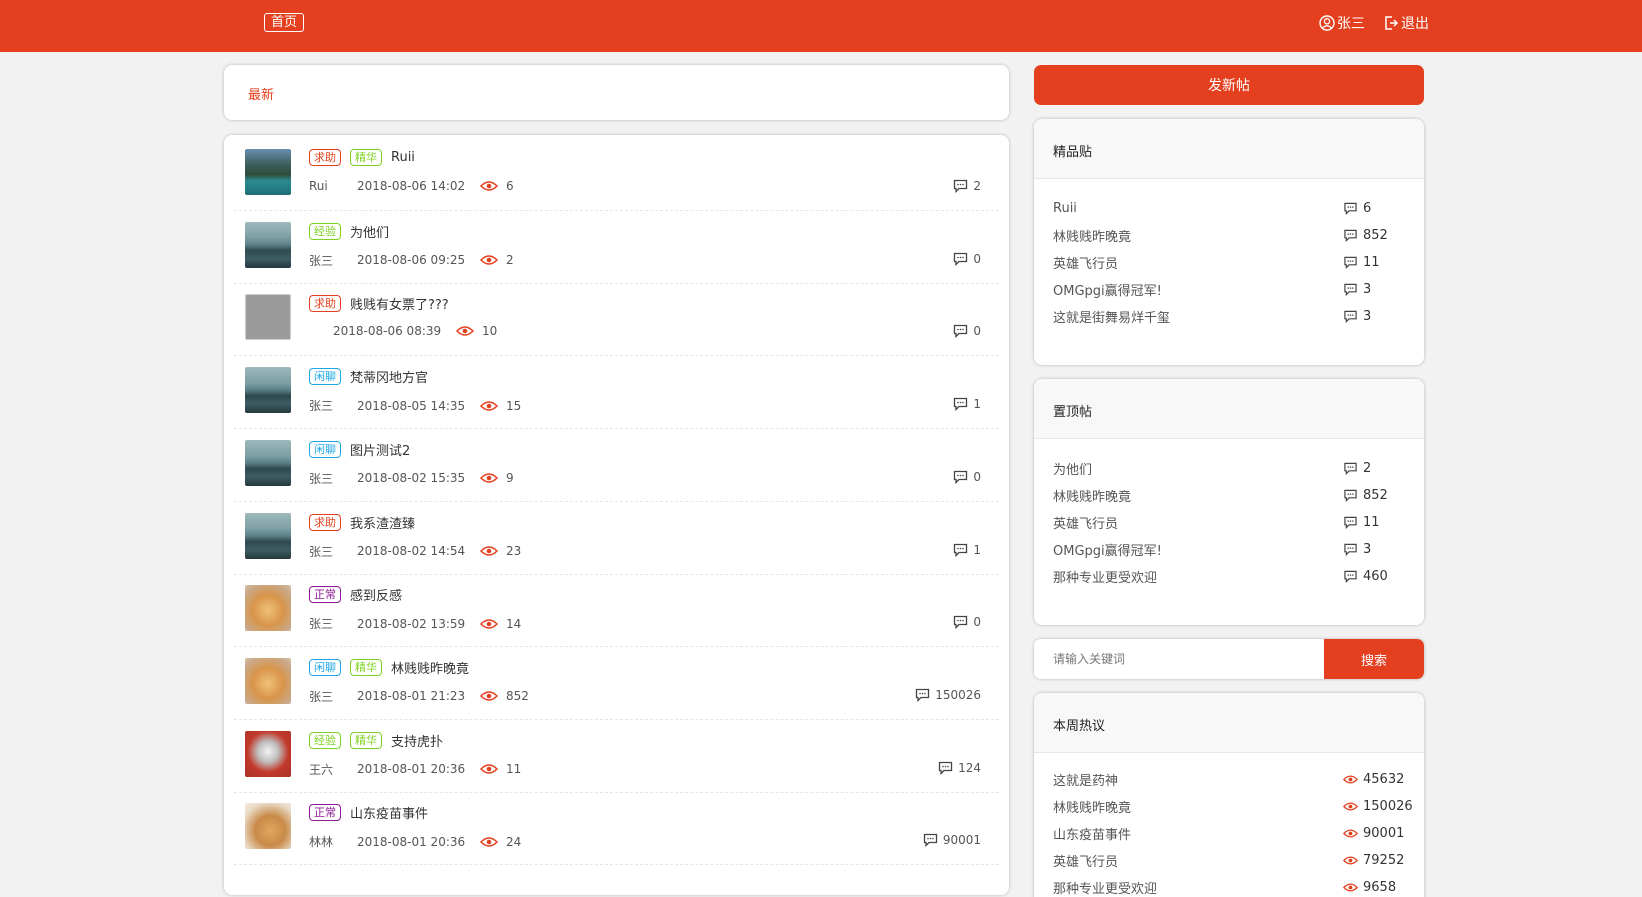 This screenshot has width=1642, height=897. What do you see at coordinates (261, 93) in the screenshot?
I see `tab-latest: 最新` at bounding box center [261, 93].